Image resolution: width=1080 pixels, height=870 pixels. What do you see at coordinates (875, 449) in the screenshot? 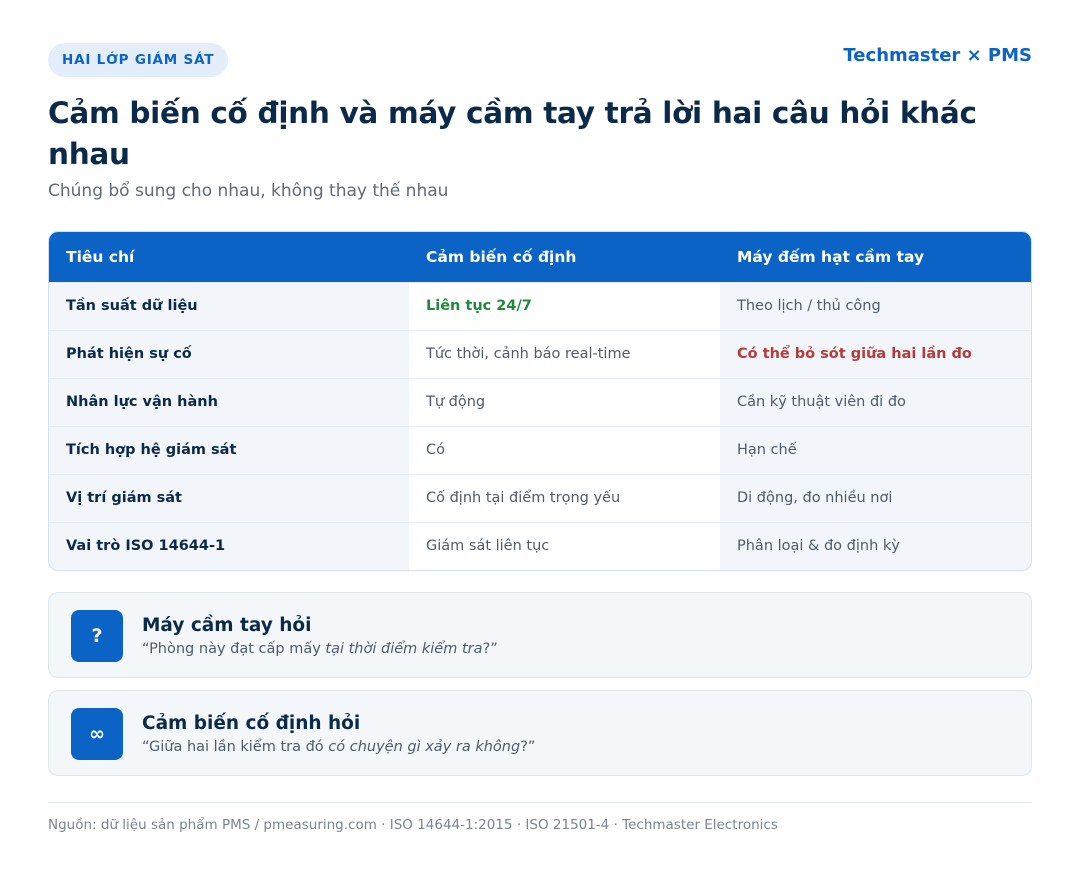
I see `cell-handheld: Hạn chế` at bounding box center [875, 449].